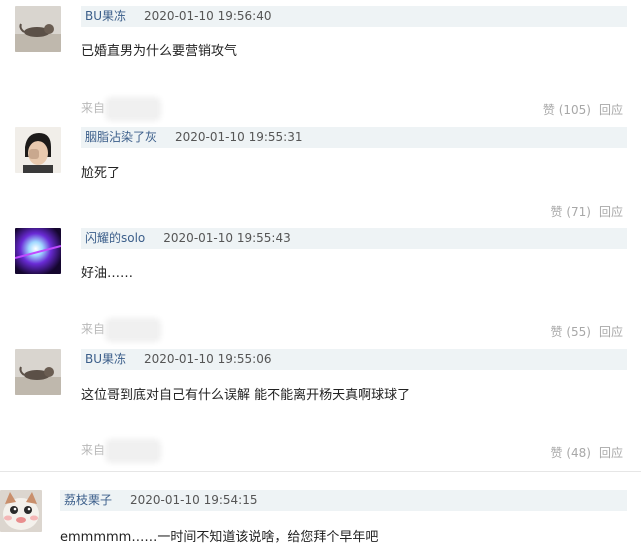 The height and width of the screenshot is (557, 641). I want to click on comment-actions: 赞 (71) 回应, so click(587, 212).